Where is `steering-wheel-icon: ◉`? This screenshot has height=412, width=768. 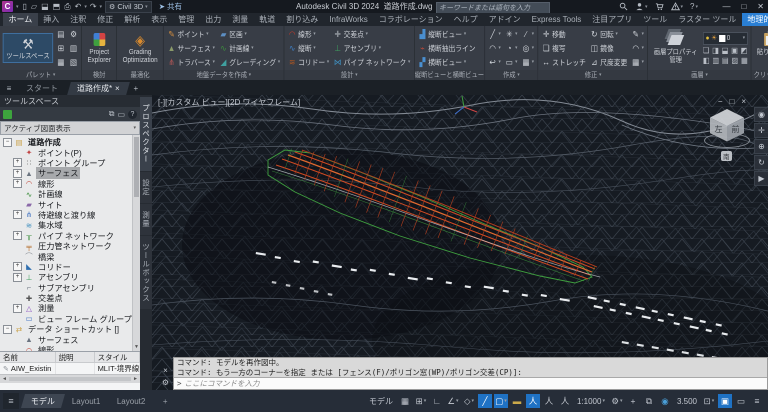 steering-wheel-icon: ◉ is located at coordinates (761, 114).